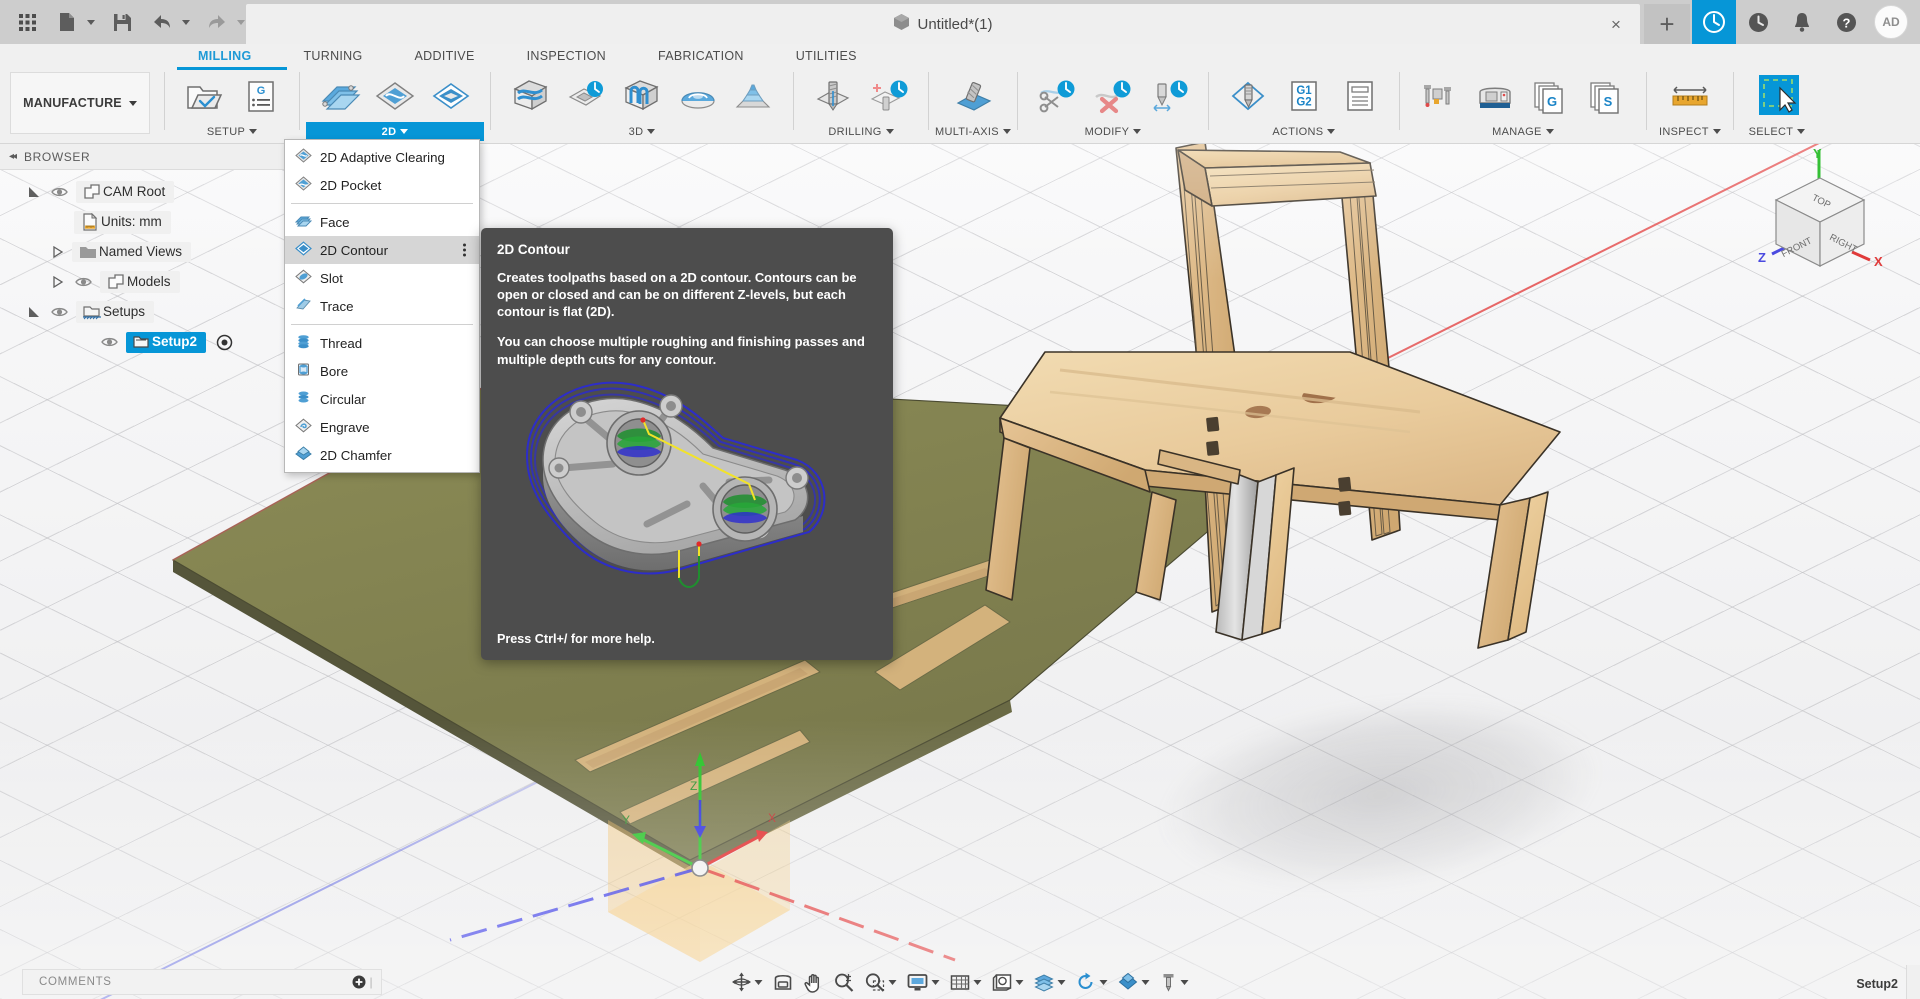 This screenshot has height=999, width=1920. Describe the element at coordinates (464, 250) in the screenshot. I see `menu-item-overflow-icon` at that location.